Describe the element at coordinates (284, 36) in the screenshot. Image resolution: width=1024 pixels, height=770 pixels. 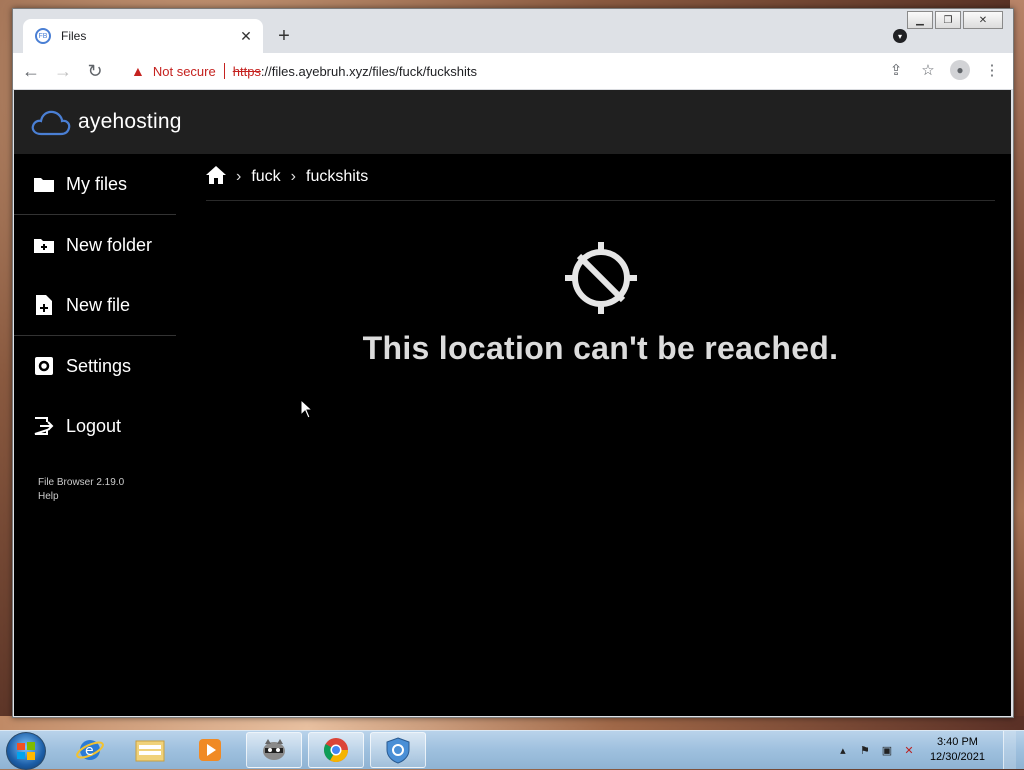
I see `new-tab-button: +` at that location.